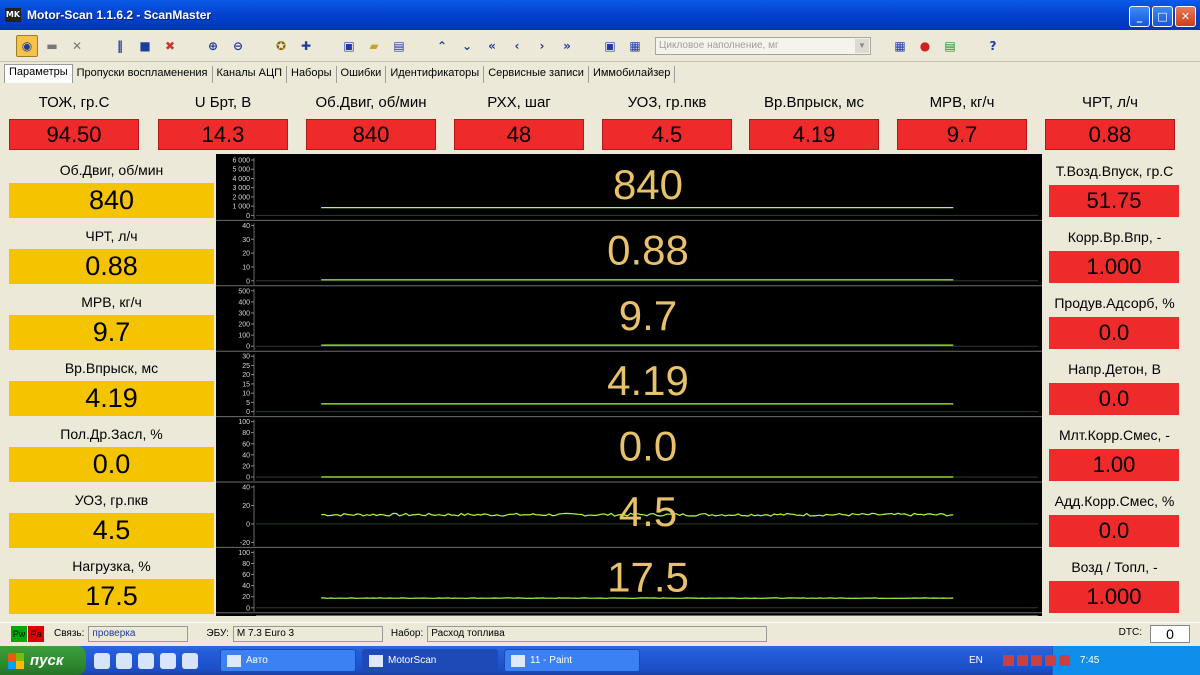  What do you see at coordinates (217, 633) in the screenshot?
I see `ecu-label: ЭБУ:` at bounding box center [217, 633].